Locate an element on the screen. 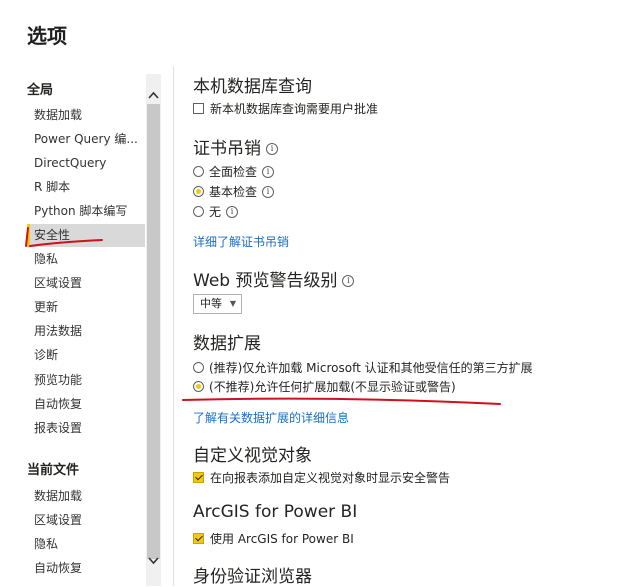 Image resolution: width=619 pixels, height=587 pixels. checkbox-row-custom-visuals-warning: 在向报表添加自定义视觉对象时显示安全警告 is located at coordinates (321, 477).